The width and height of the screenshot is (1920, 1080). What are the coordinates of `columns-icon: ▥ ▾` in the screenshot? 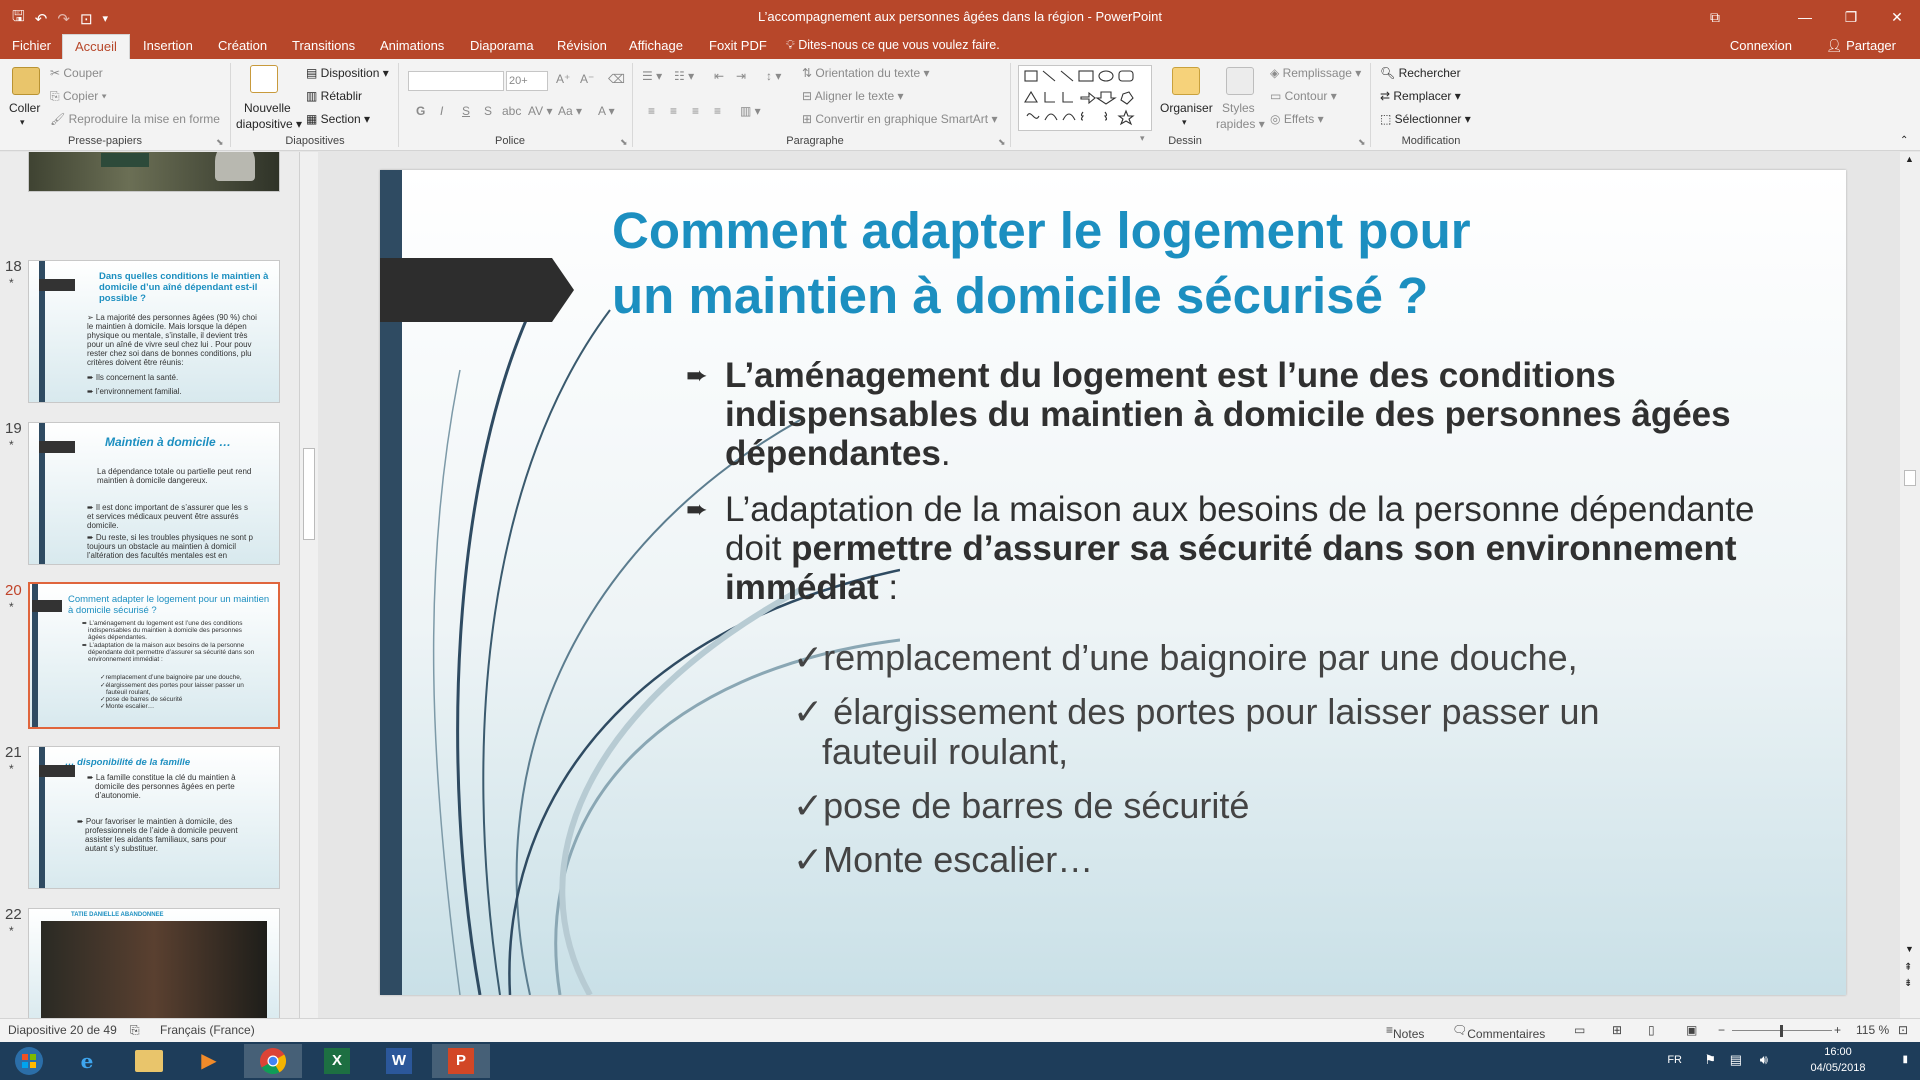 It's located at (750, 111).